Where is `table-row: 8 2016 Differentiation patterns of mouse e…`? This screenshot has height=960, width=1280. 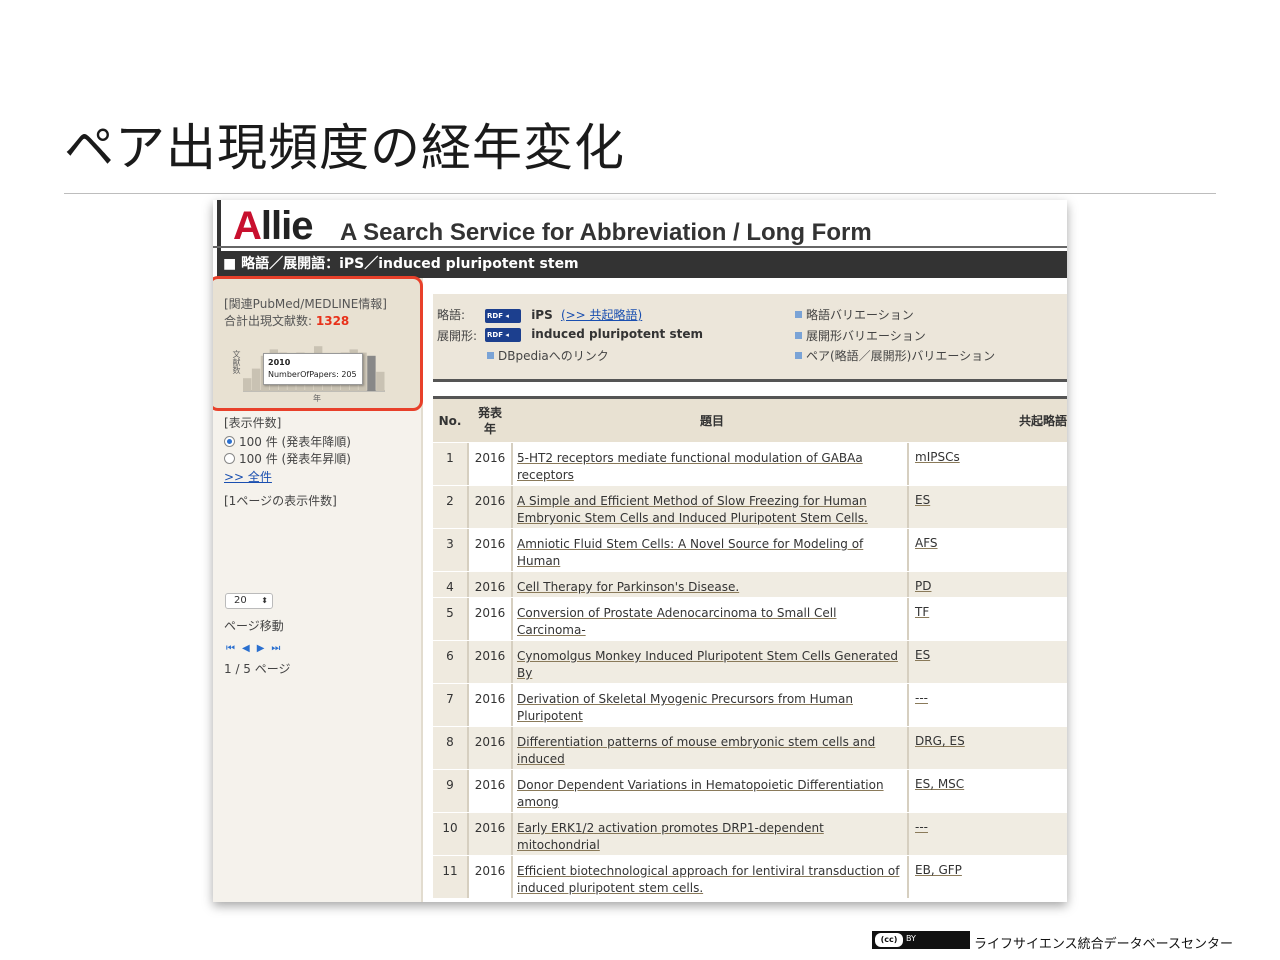
table-row: 8 2016 Differentiation patterns of mouse e… is located at coordinates (750, 754).